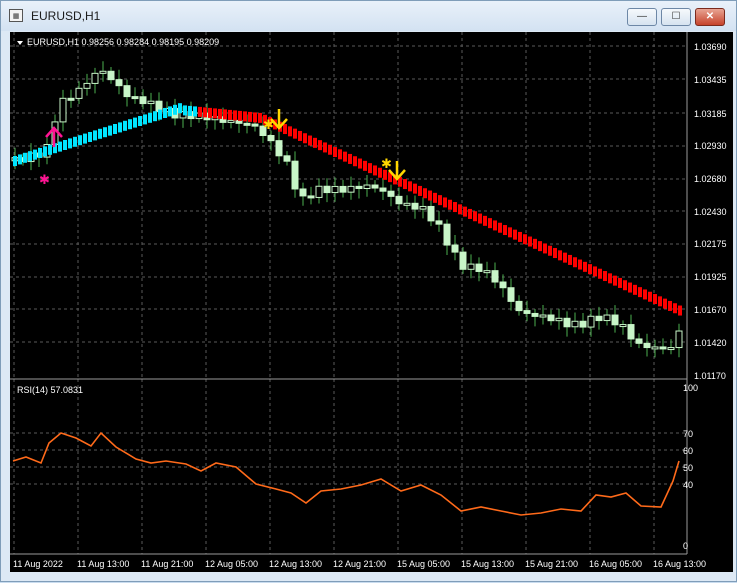  What do you see at coordinates (38, 564) in the screenshot?
I see `time-tick: 11 Aug 2022` at bounding box center [38, 564].